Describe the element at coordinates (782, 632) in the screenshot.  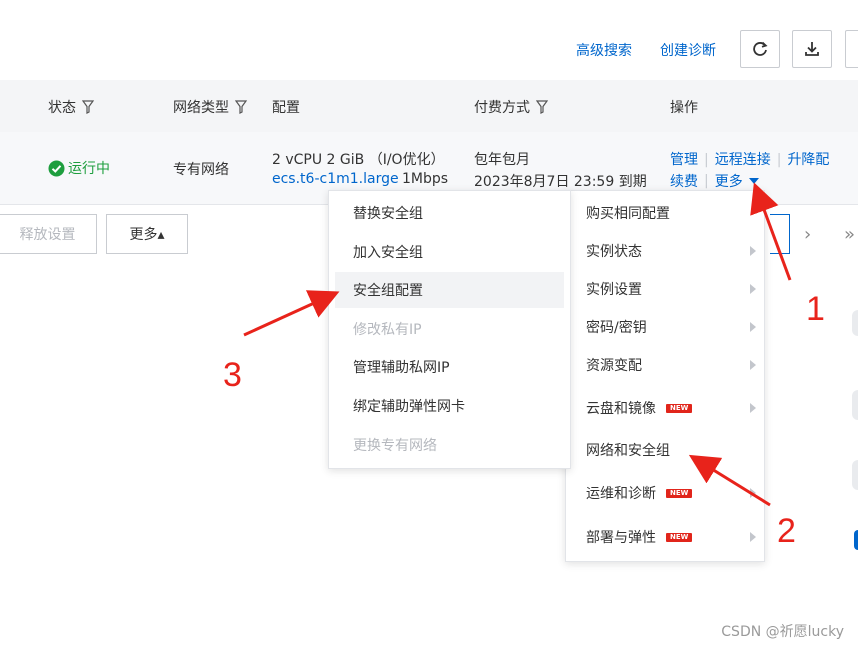
I see `watermark: CSDN @祈愿lucky` at that location.